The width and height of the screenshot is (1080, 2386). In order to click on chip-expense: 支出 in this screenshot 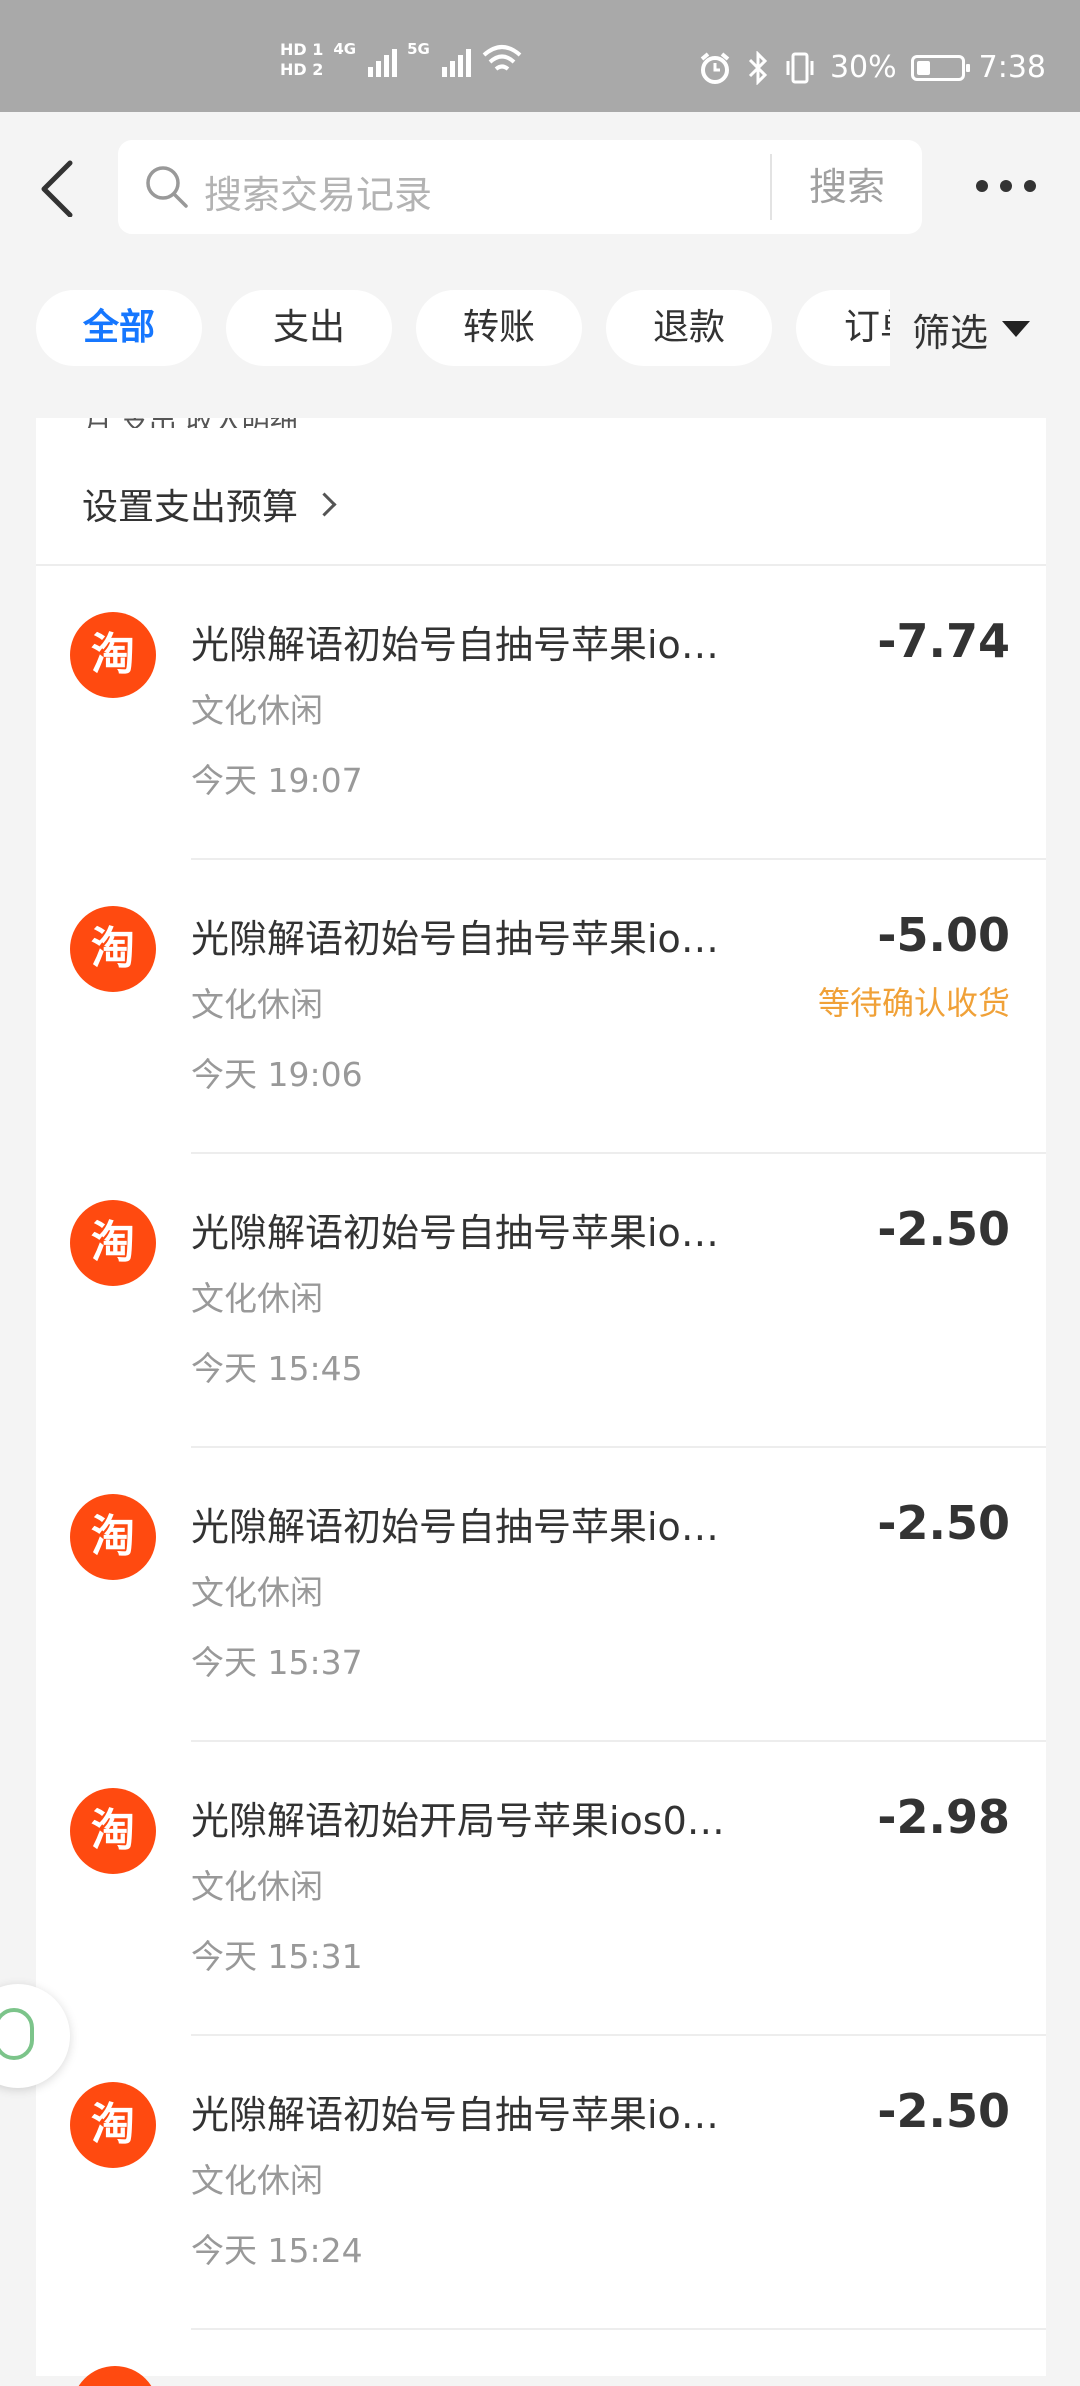, I will do `click(309, 328)`.